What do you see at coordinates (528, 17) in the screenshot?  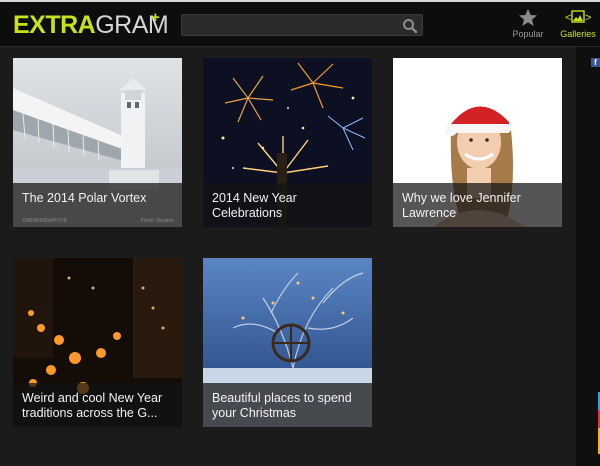 I see `star-icon` at bounding box center [528, 17].